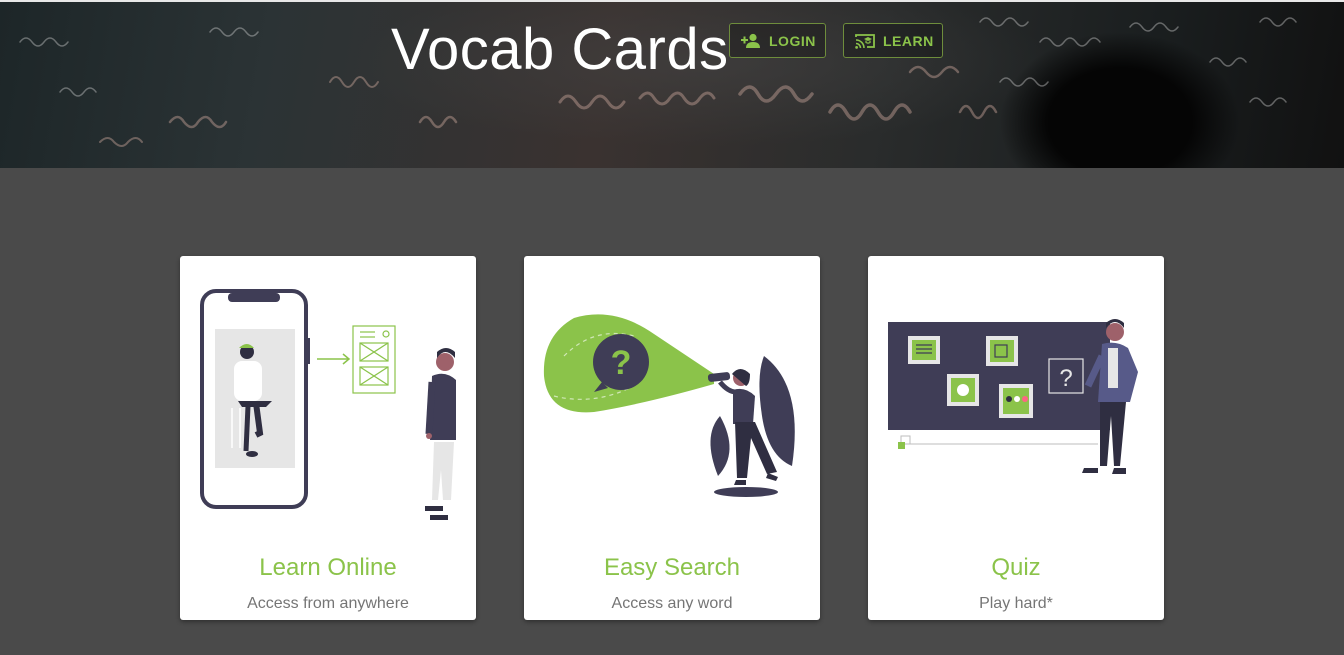 Image resolution: width=1344 pixels, height=655 pixels. I want to click on card-title: Quiz, so click(1016, 567).